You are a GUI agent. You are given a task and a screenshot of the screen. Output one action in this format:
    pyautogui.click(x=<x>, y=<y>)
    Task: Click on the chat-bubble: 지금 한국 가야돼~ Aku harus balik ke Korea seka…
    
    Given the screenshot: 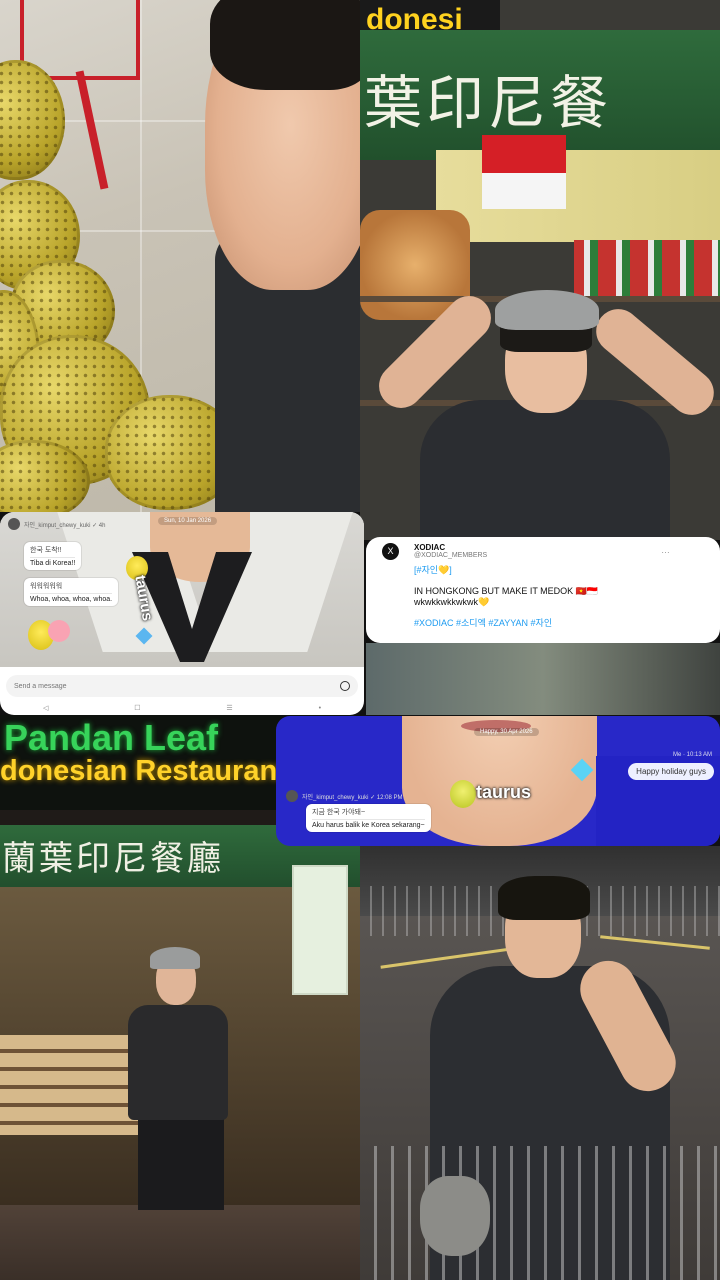 What is the action you would take?
    pyautogui.click(x=368, y=818)
    